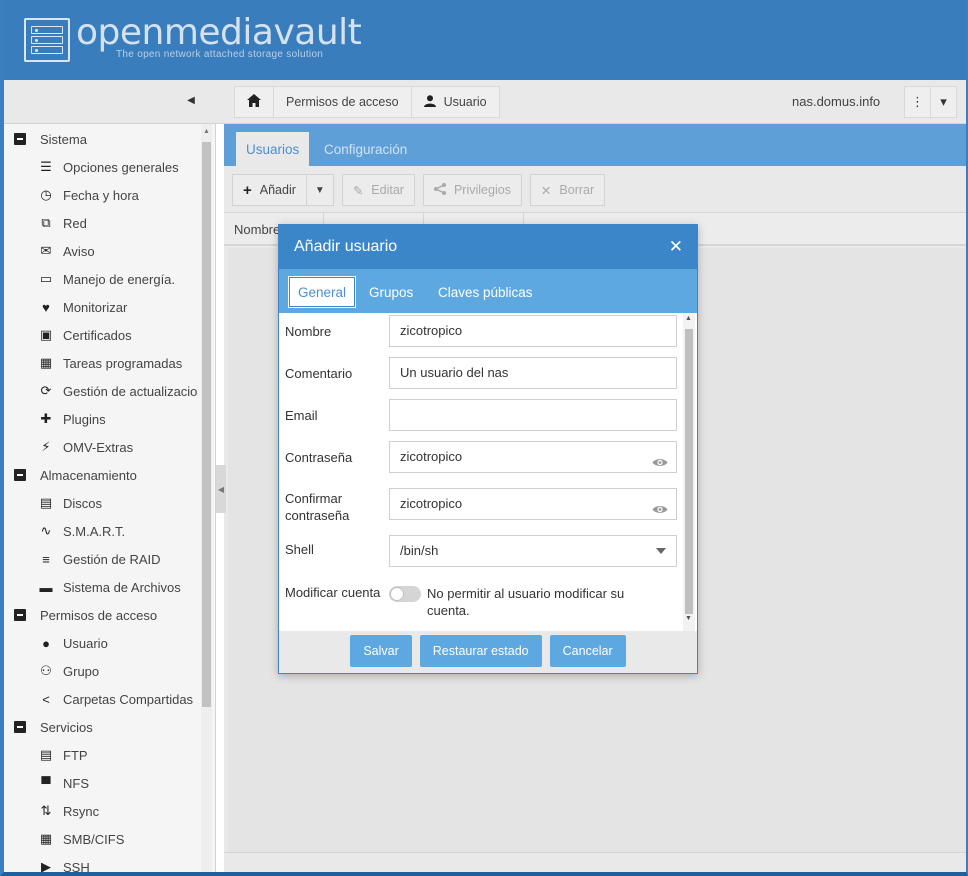  I want to click on disk-icon: ▤, so click(46, 502).